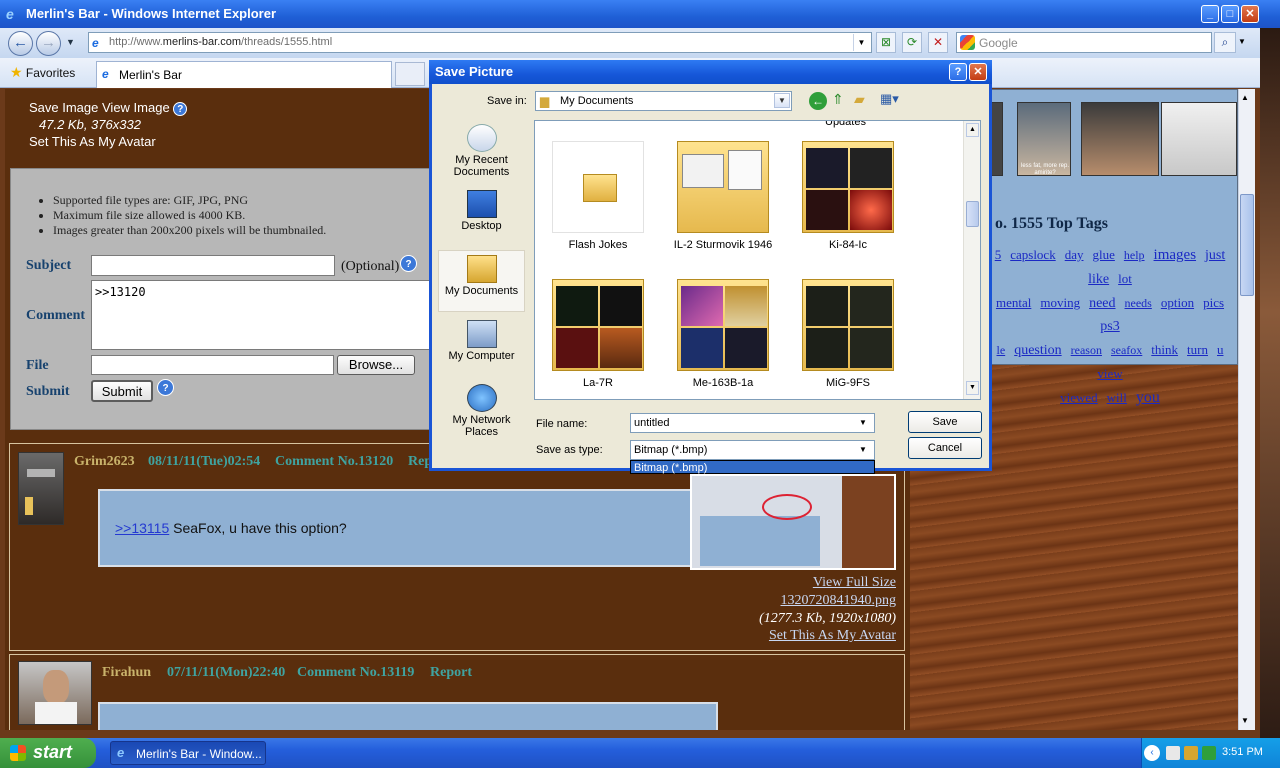  What do you see at coordinates (1242, 752) in the screenshot?
I see `clock: 3:51 PM` at bounding box center [1242, 752].